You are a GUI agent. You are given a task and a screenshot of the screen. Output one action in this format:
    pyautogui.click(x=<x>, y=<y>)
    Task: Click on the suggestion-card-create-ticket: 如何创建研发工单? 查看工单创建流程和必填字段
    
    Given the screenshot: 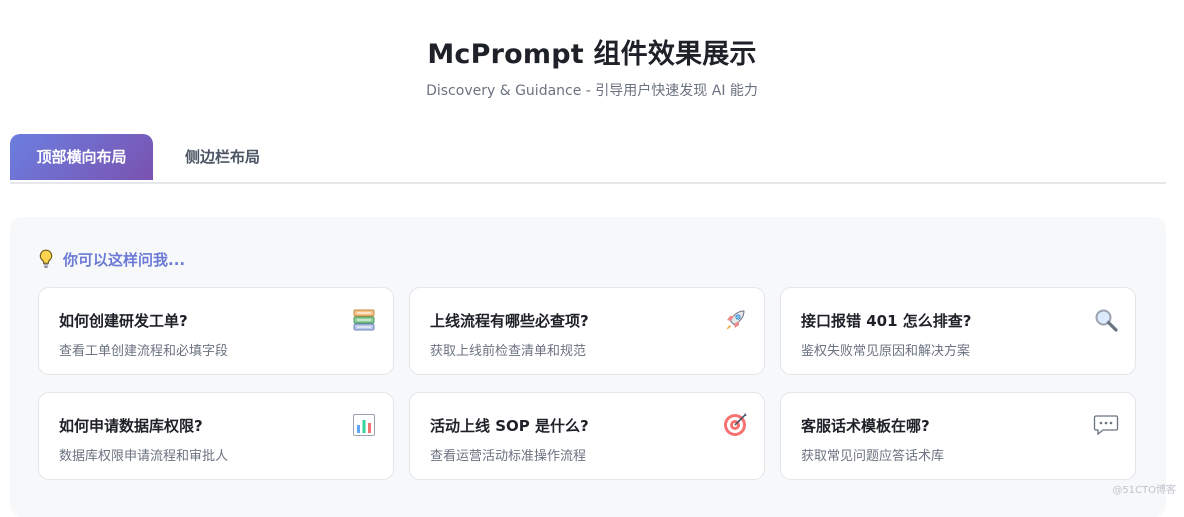 What is the action you would take?
    pyautogui.click(x=216, y=331)
    